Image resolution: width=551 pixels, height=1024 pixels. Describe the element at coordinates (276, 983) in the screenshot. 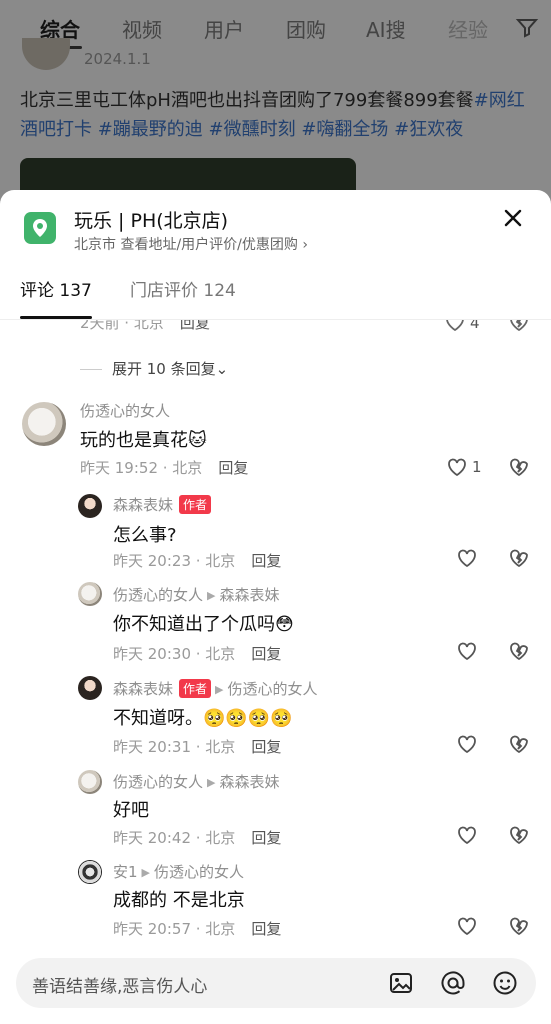

I see `comment-input: 善语结善缘,恶言伤人心` at that location.